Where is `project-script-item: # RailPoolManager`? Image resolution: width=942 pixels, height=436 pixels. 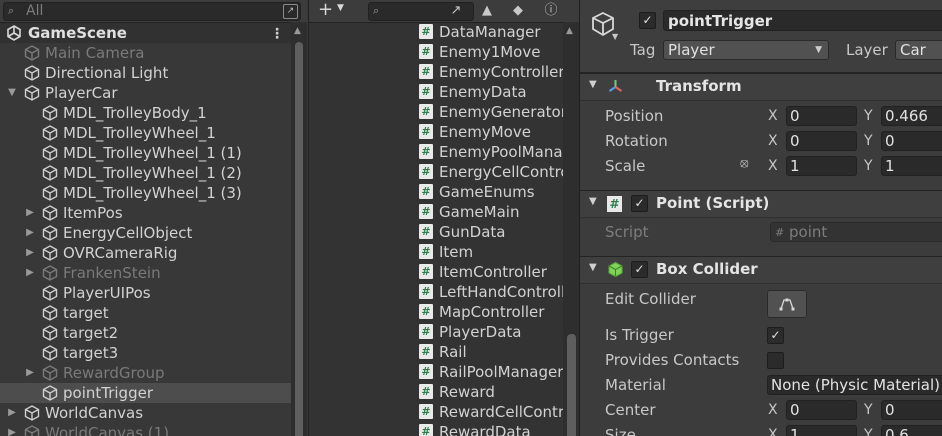
project-script-item: # RailPoolManager is located at coordinates (494, 372).